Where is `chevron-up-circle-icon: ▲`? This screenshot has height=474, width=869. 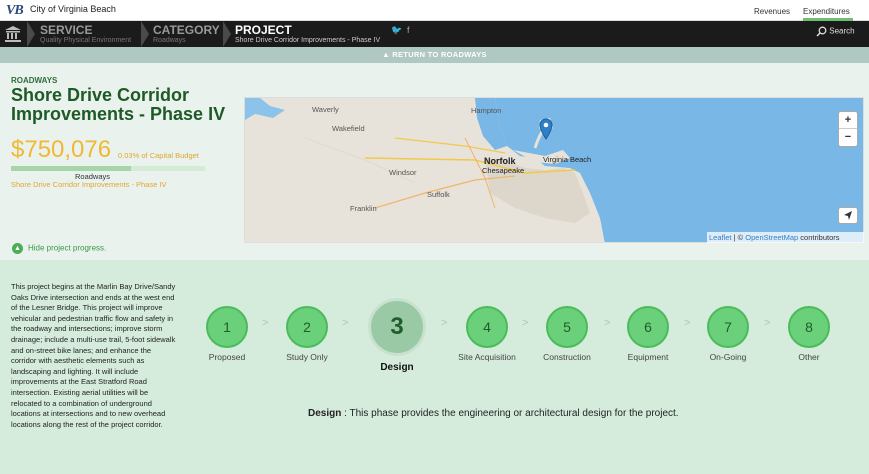
chevron-up-circle-icon: ▲ is located at coordinates (17, 248).